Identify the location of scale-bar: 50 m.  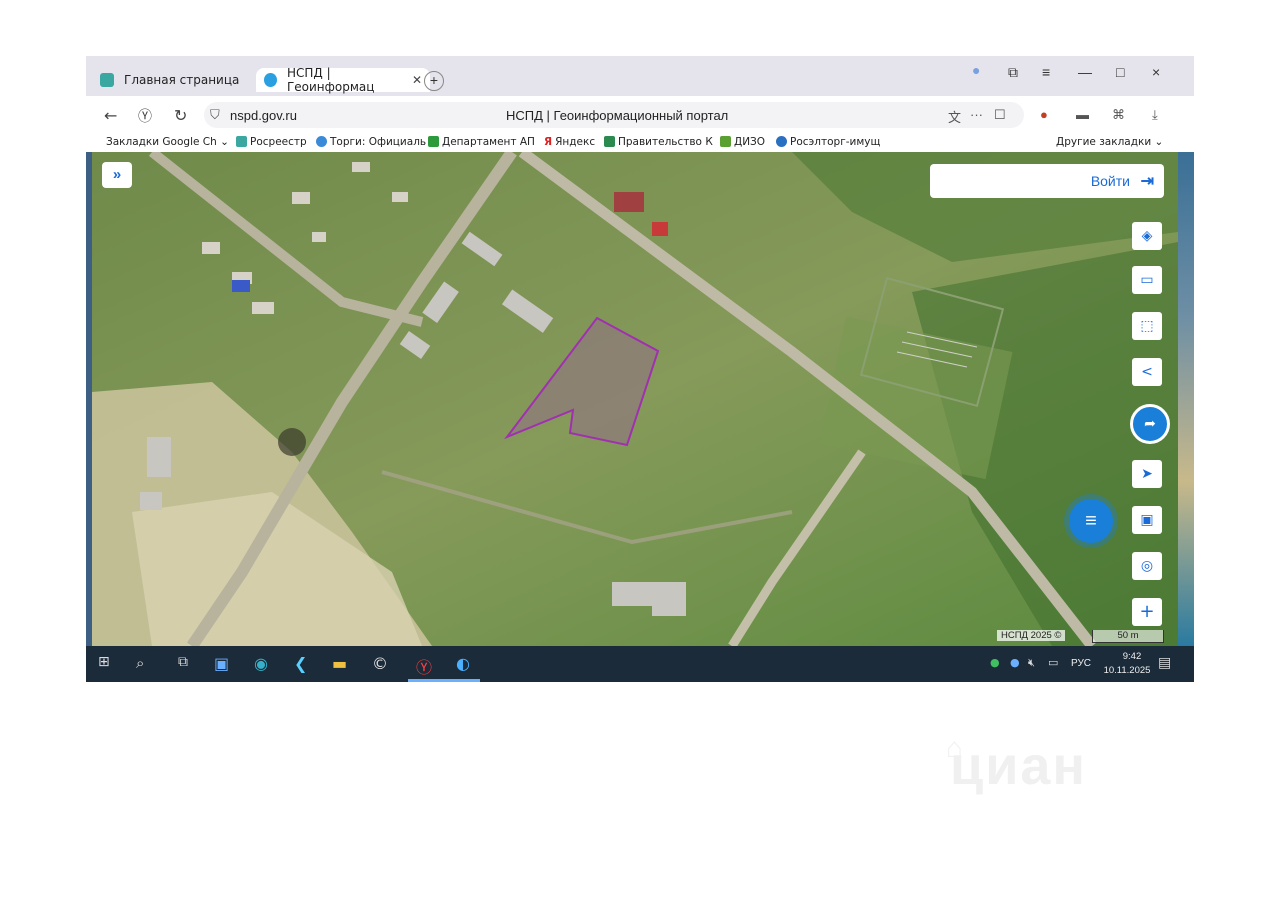
(1128, 636).